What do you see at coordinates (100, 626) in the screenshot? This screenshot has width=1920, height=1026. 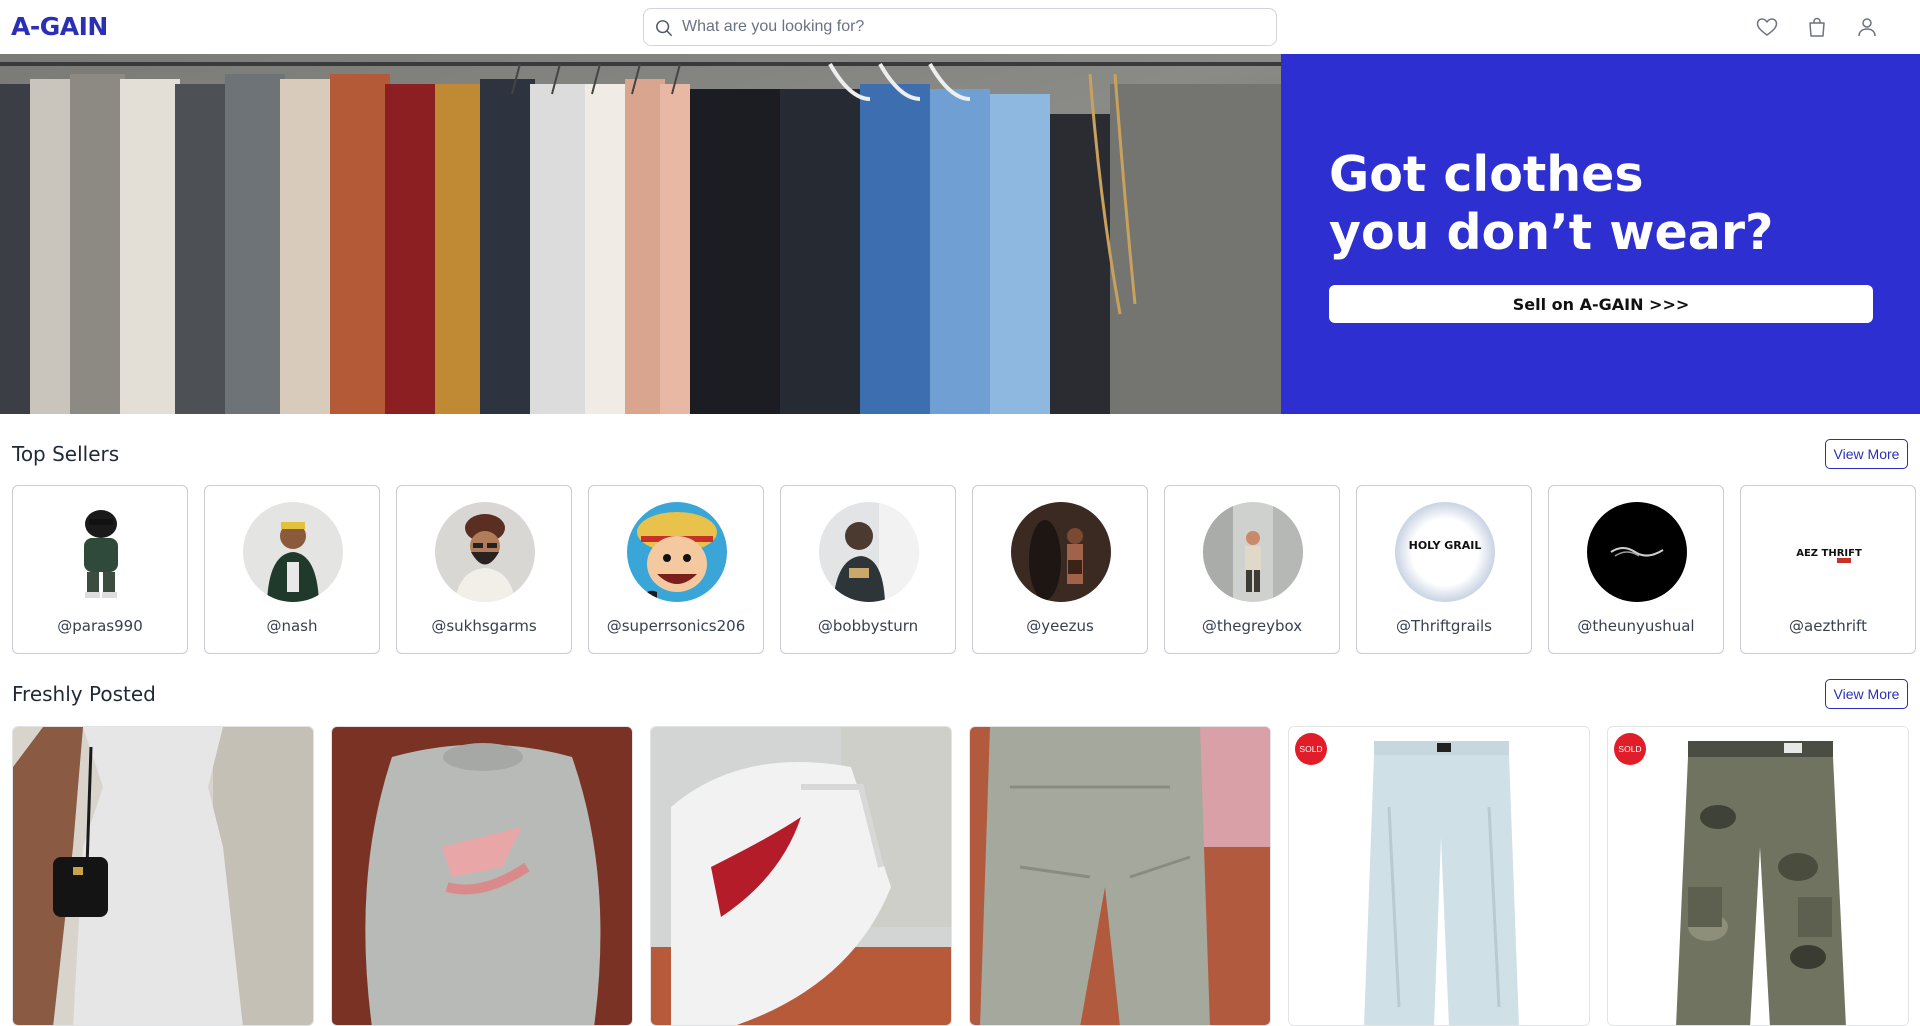 I see `seller-handle: @paras990` at bounding box center [100, 626].